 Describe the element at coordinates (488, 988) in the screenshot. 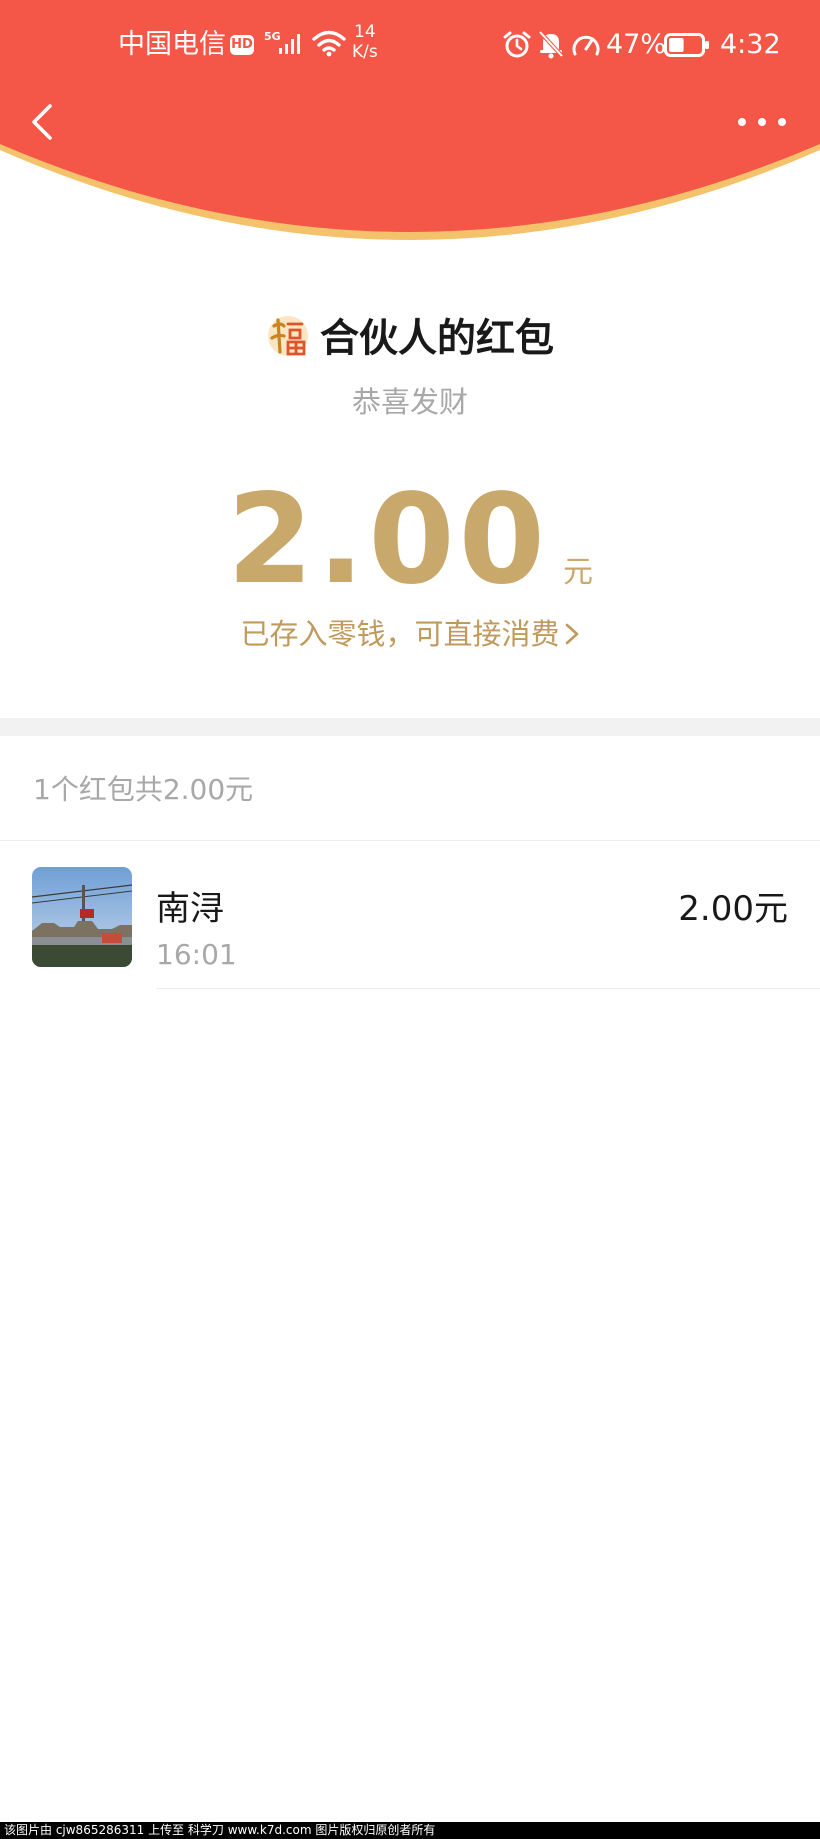

I see `divider` at that location.